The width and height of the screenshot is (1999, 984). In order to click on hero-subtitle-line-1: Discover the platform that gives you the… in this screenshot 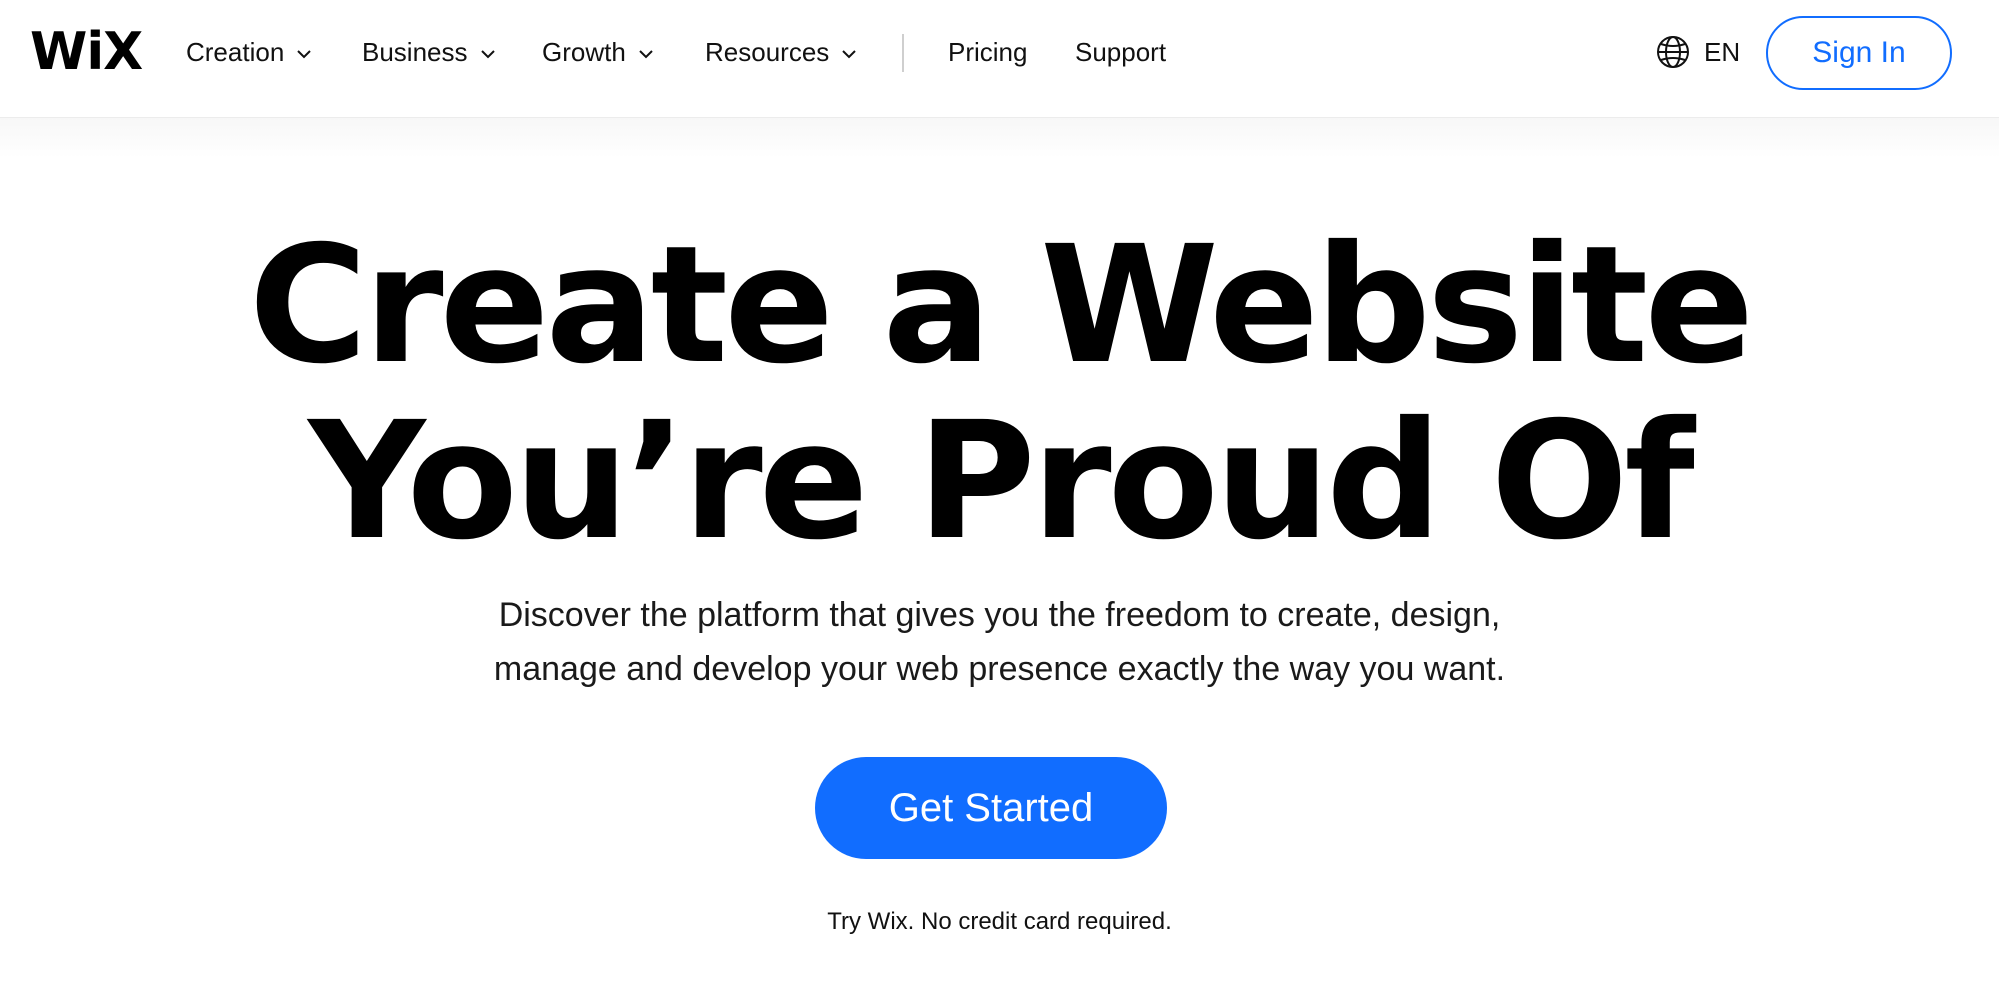, I will do `click(999, 615)`.